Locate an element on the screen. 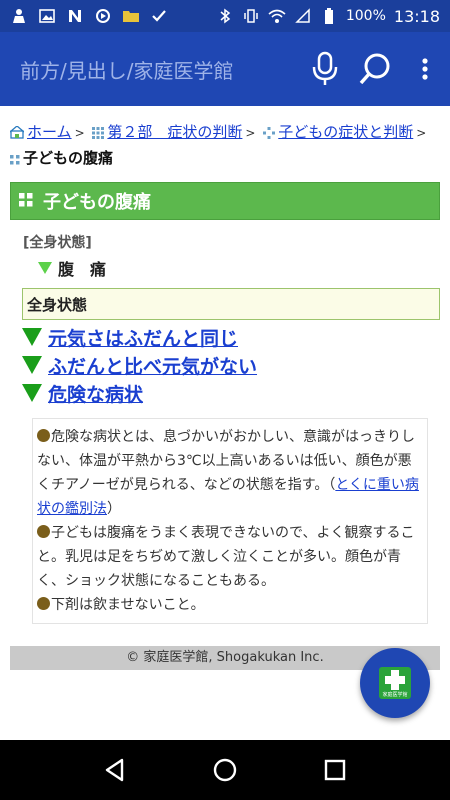  breadcrumb-home: ホーム is located at coordinates (49, 132).